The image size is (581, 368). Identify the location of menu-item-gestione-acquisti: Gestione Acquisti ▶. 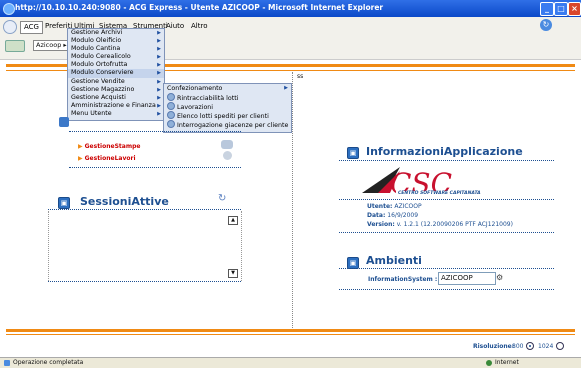
(116, 98).